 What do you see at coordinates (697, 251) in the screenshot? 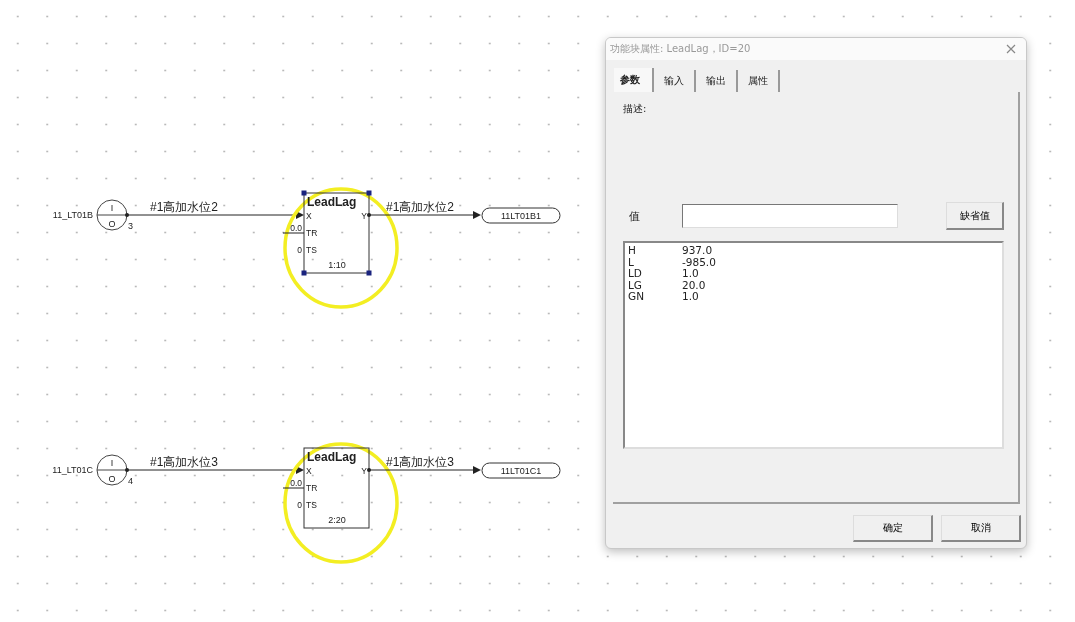
I see `parameter-value: 937.0` at bounding box center [697, 251].